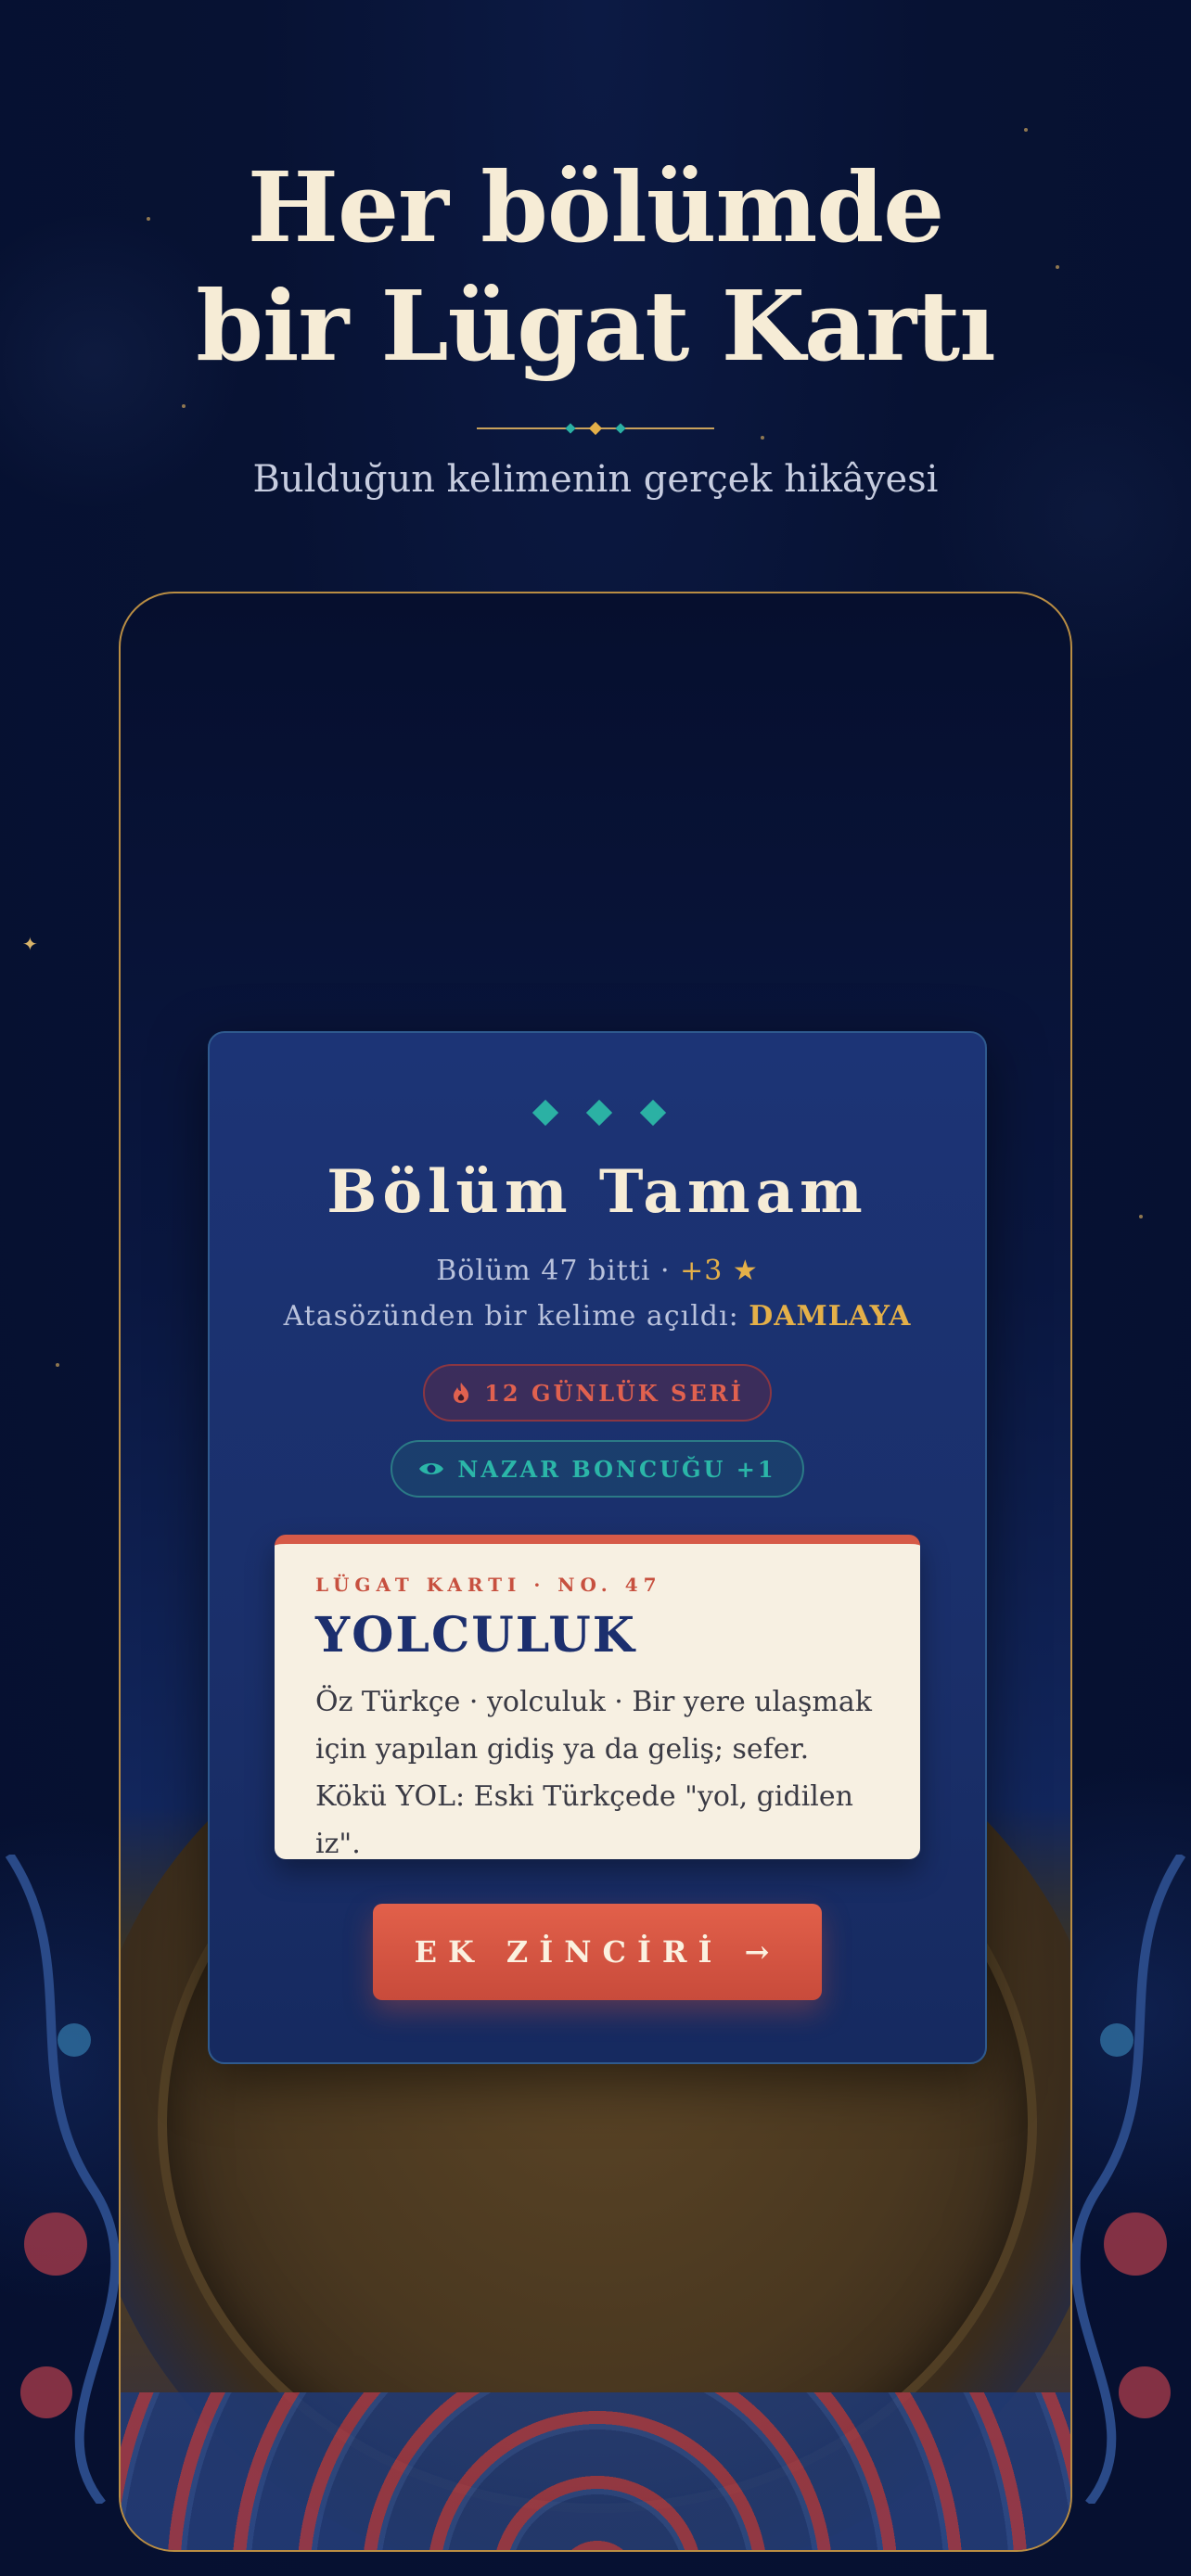  Describe the element at coordinates (616, 1469) in the screenshot. I see `nazar-label: NAZAR BONCUĞU +1` at that location.